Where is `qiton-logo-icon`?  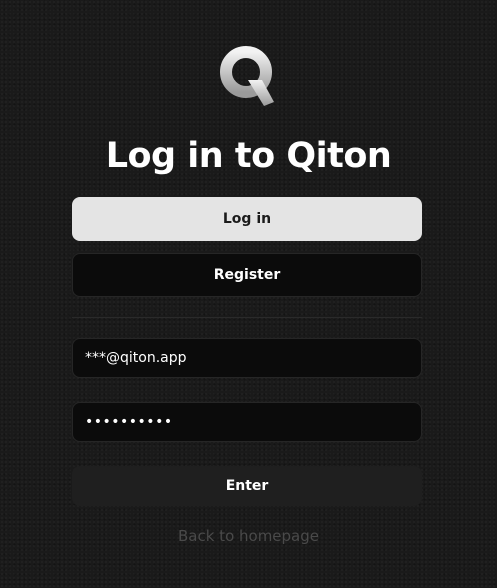
qiton-logo-icon is located at coordinates (247, 76).